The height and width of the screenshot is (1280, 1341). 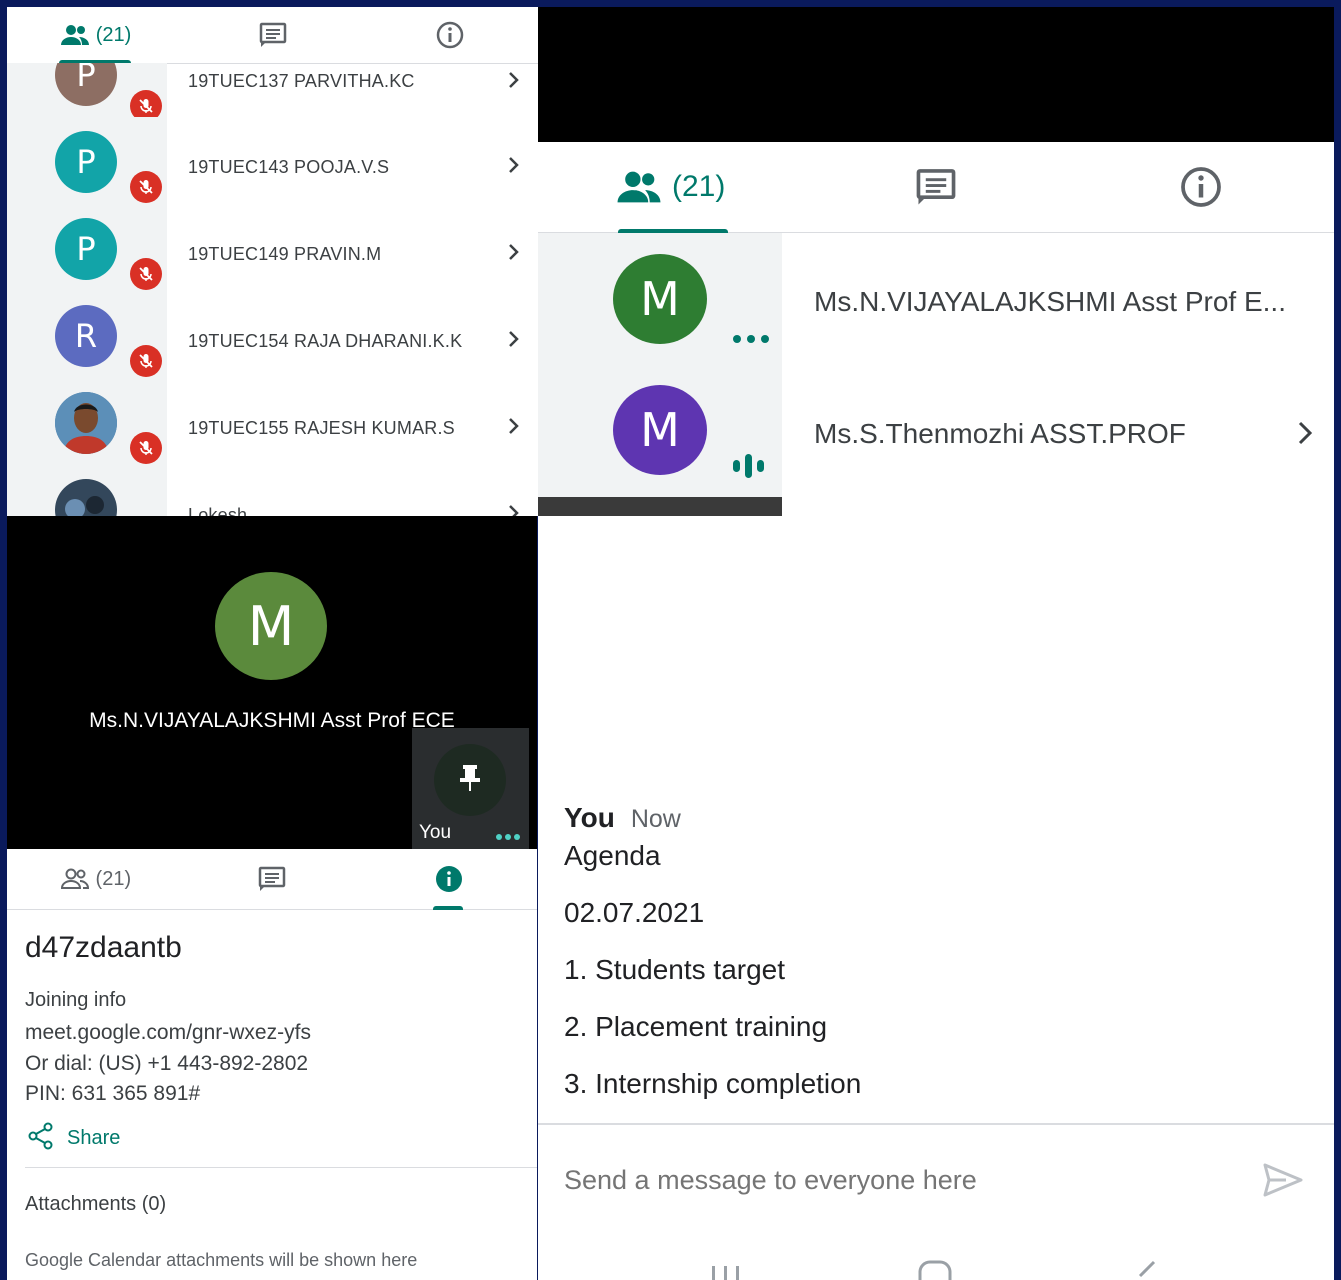 What do you see at coordinates (113, 1093) in the screenshot?
I see `pin-number: PIN: 631 365 891#` at bounding box center [113, 1093].